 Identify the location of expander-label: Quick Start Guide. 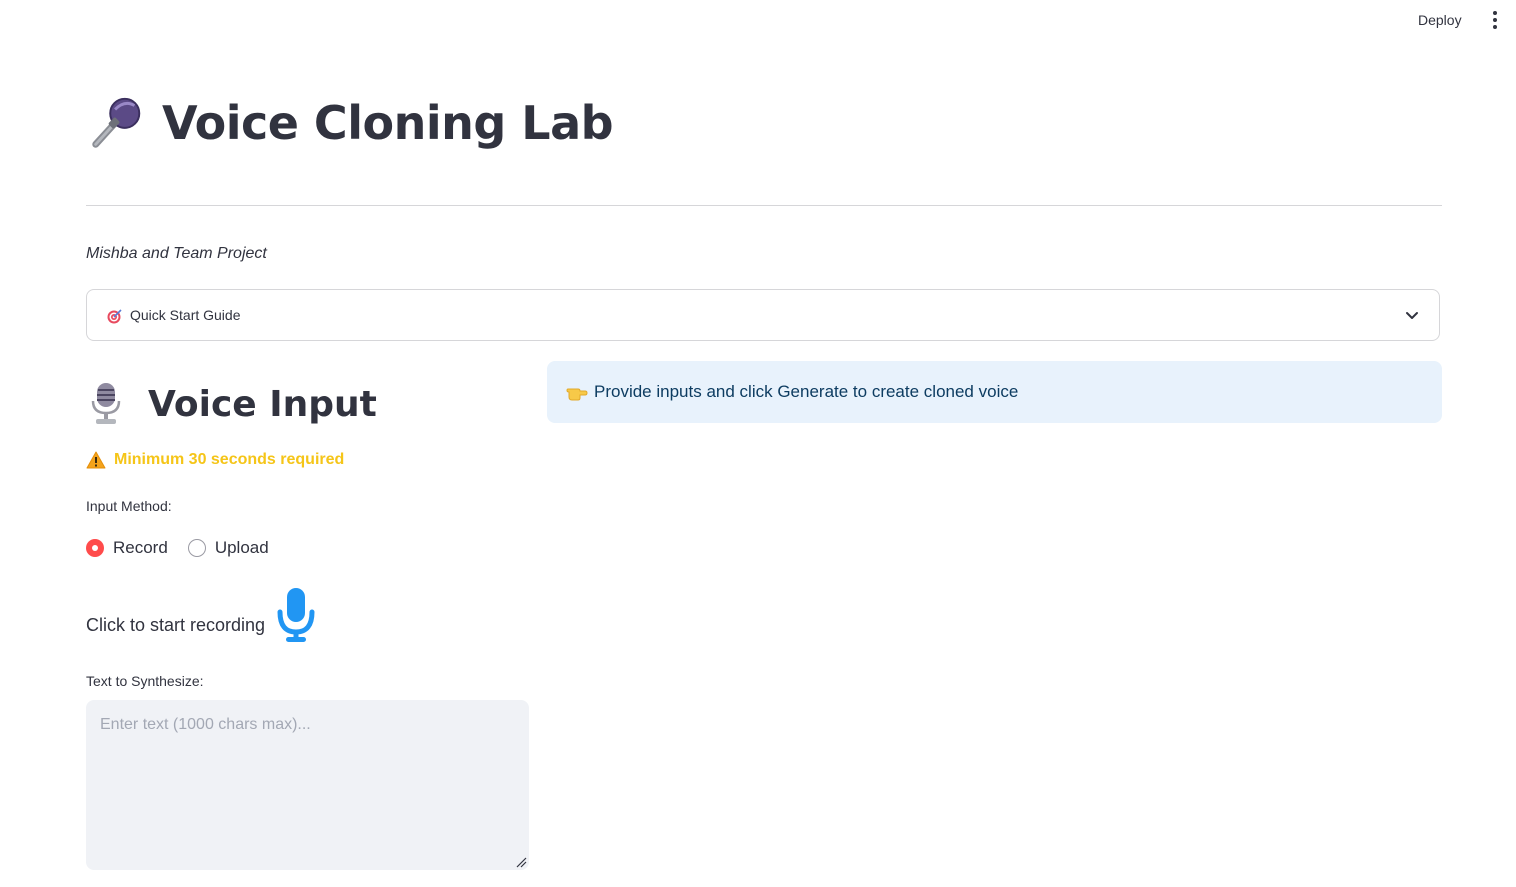
(185, 315).